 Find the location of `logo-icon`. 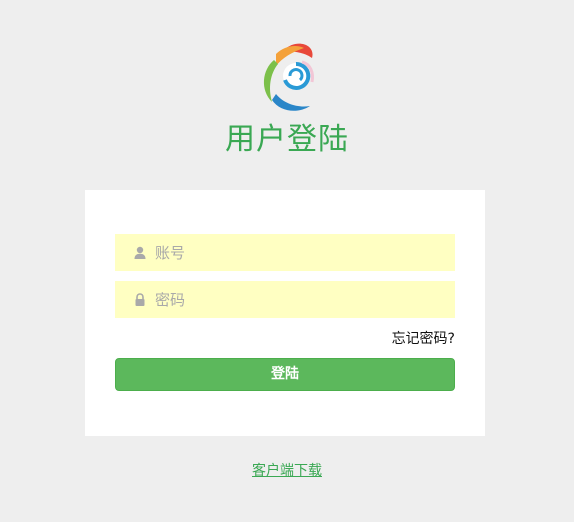

logo-icon is located at coordinates (285, 79).